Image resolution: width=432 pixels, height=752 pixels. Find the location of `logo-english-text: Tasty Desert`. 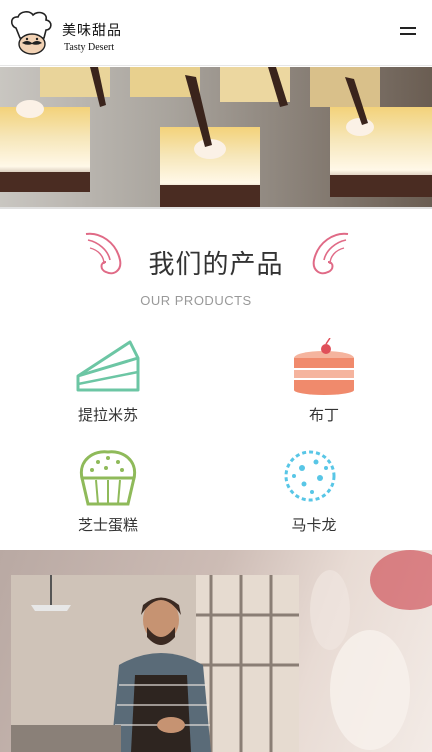

logo-english-text: Tasty Desert is located at coordinates (89, 47).